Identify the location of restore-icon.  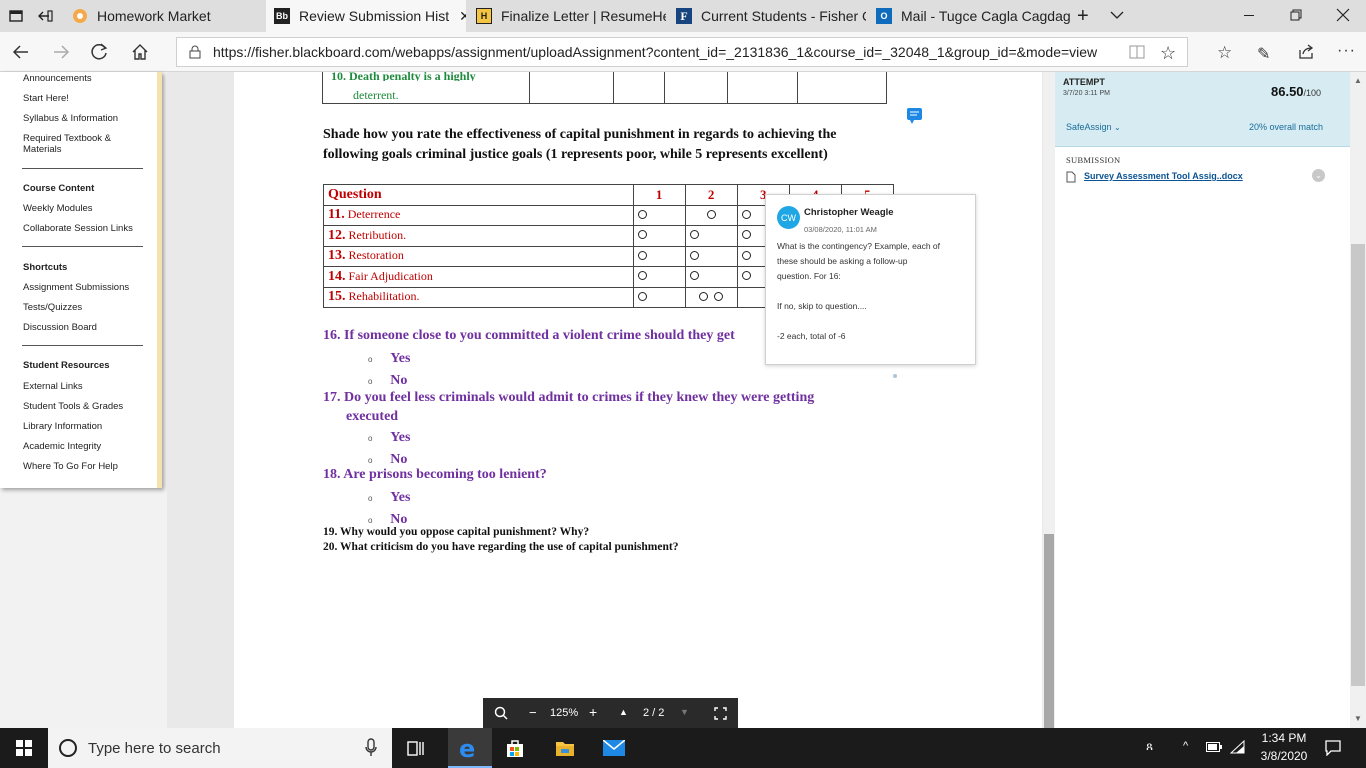
(1296, 15).